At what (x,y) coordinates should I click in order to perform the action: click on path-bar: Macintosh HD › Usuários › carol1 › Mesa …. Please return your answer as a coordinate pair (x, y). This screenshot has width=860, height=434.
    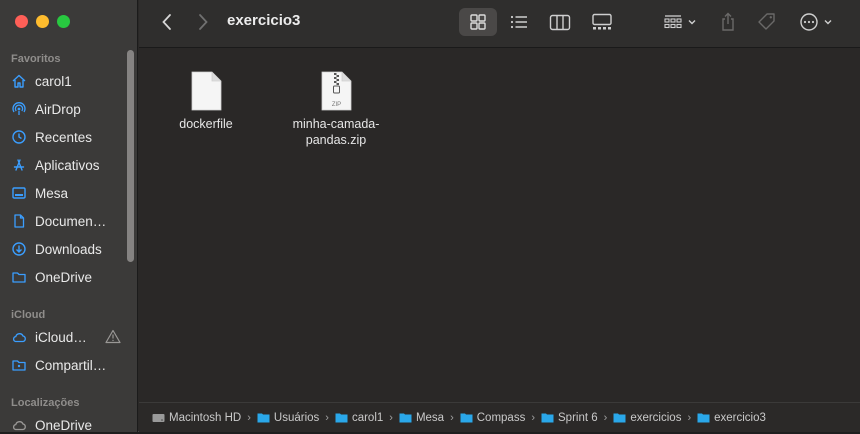
    Looking at the image, I should click on (499, 417).